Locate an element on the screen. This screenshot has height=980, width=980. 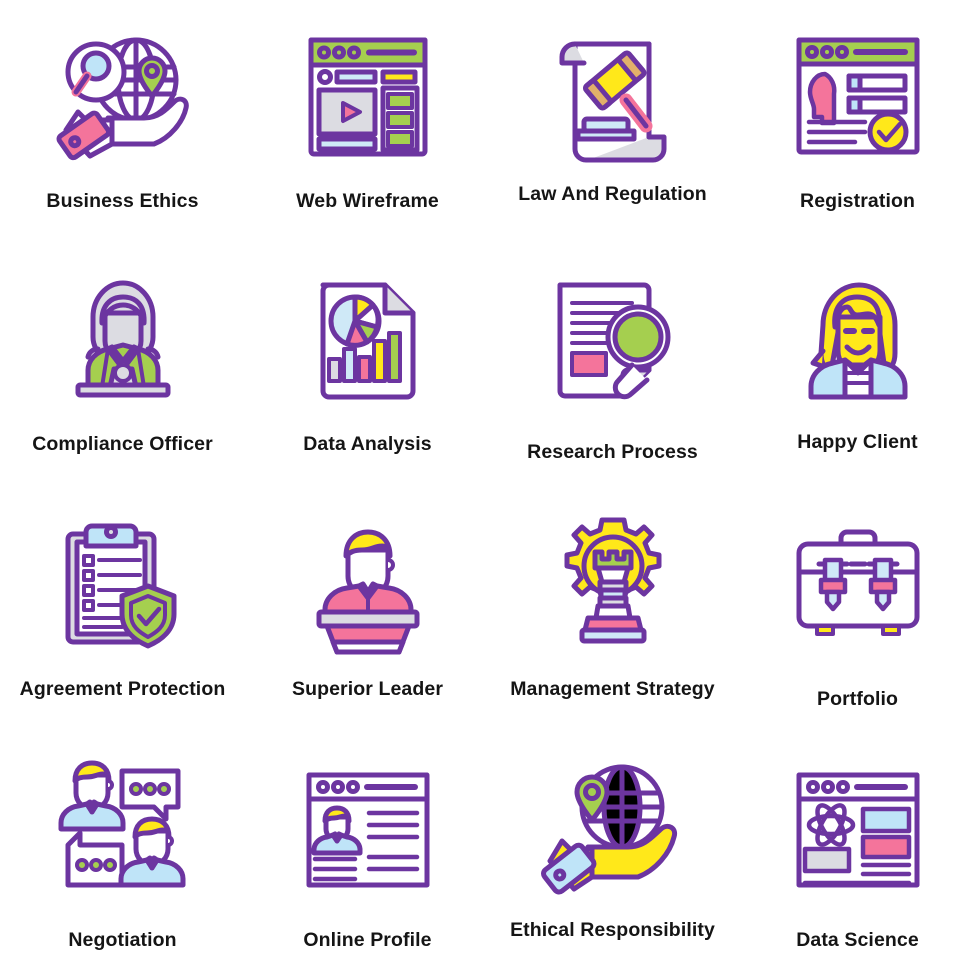
browser-wireframe-play-icon is located at coordinates (368, 97).